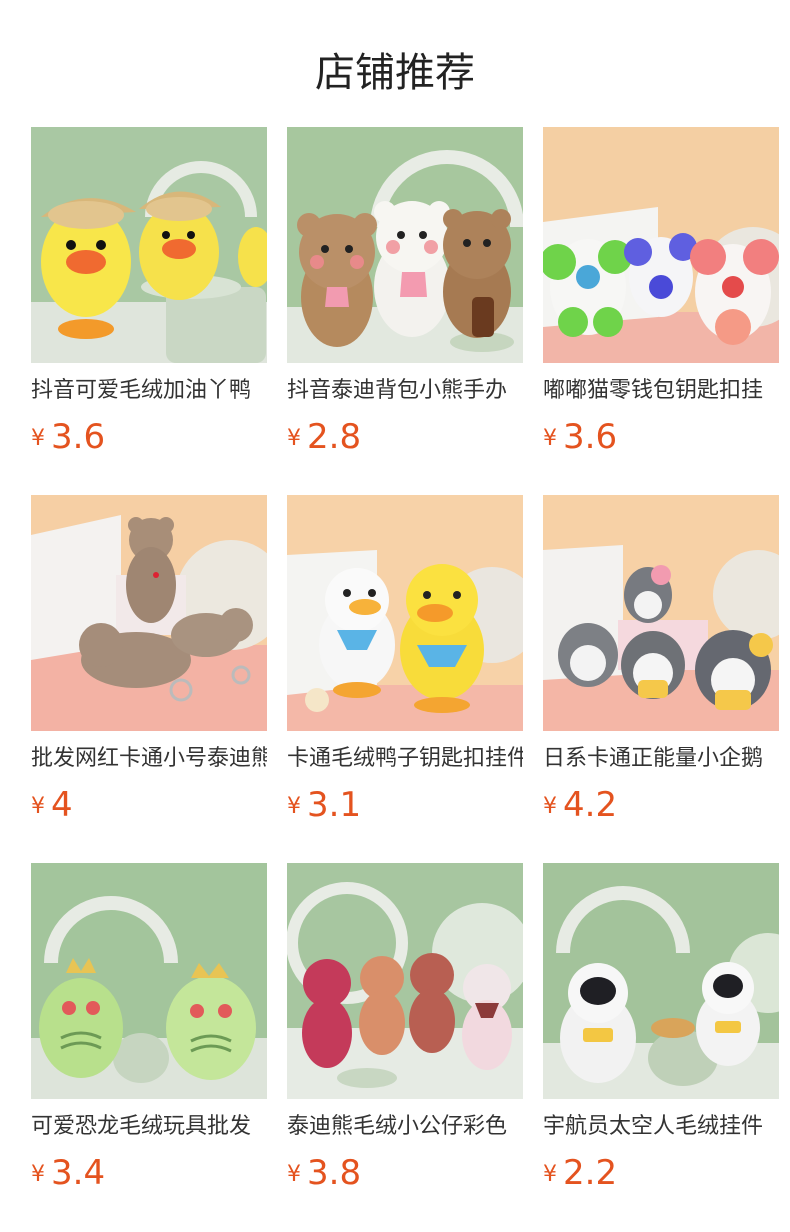  I want to click on product-name: 可爱恐龙毛绒玩具批发, so click(149, 1127).